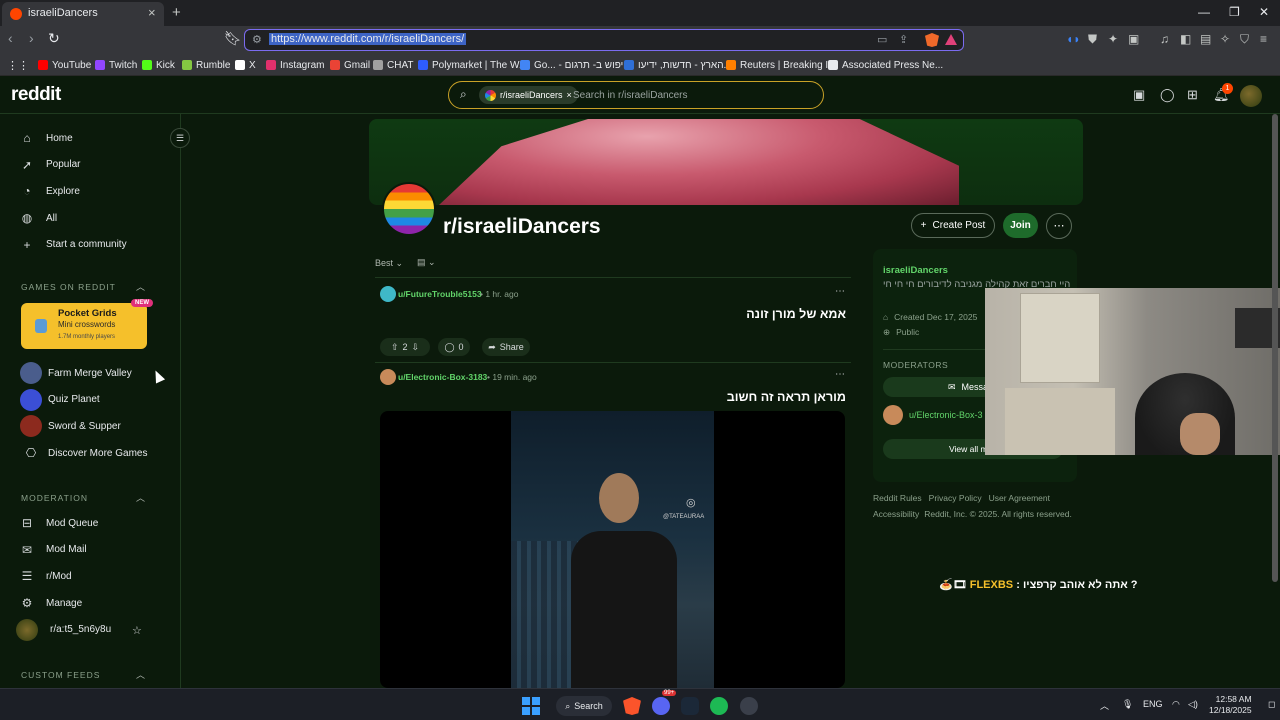 This screenshot has height=720, width=1280. I want to click on apps-grid-icon: ⋮⋮, so click(18, 65).